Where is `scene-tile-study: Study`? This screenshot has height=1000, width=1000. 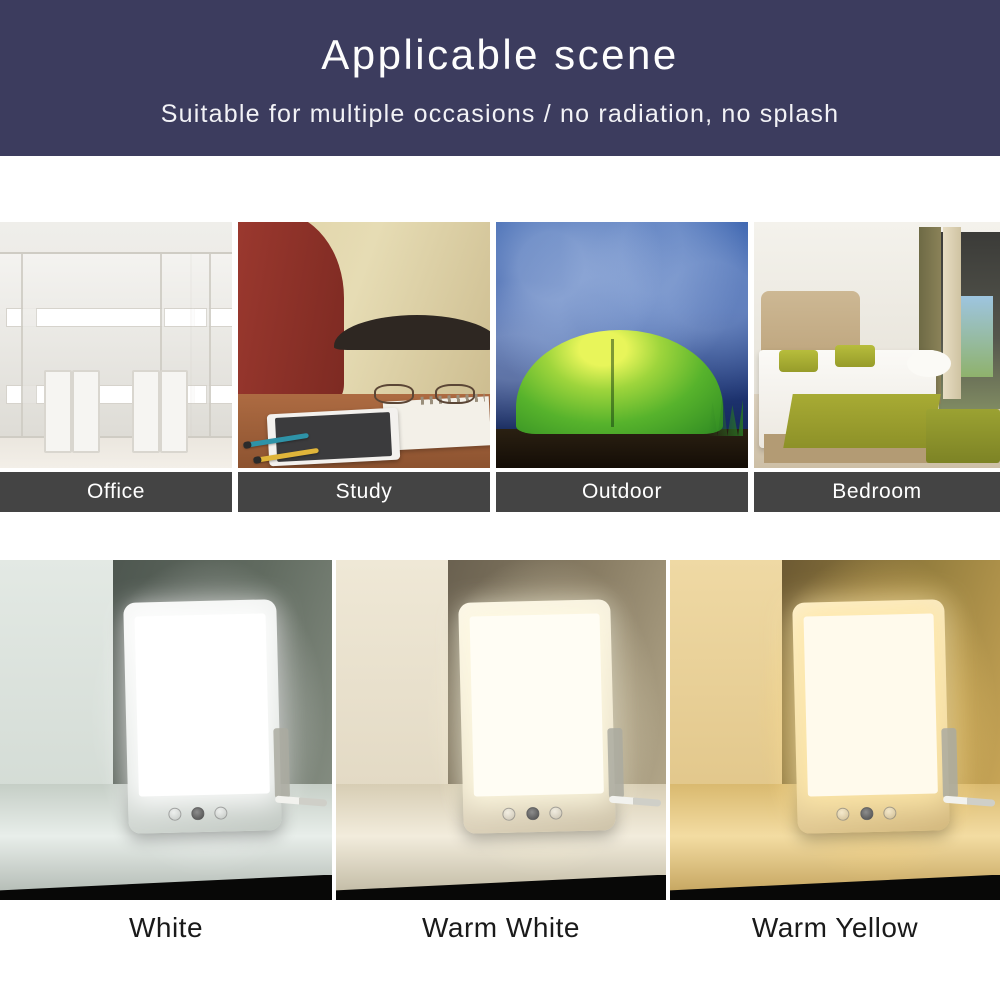
scene-tile-study: Study is located at coordinates (364, 367).